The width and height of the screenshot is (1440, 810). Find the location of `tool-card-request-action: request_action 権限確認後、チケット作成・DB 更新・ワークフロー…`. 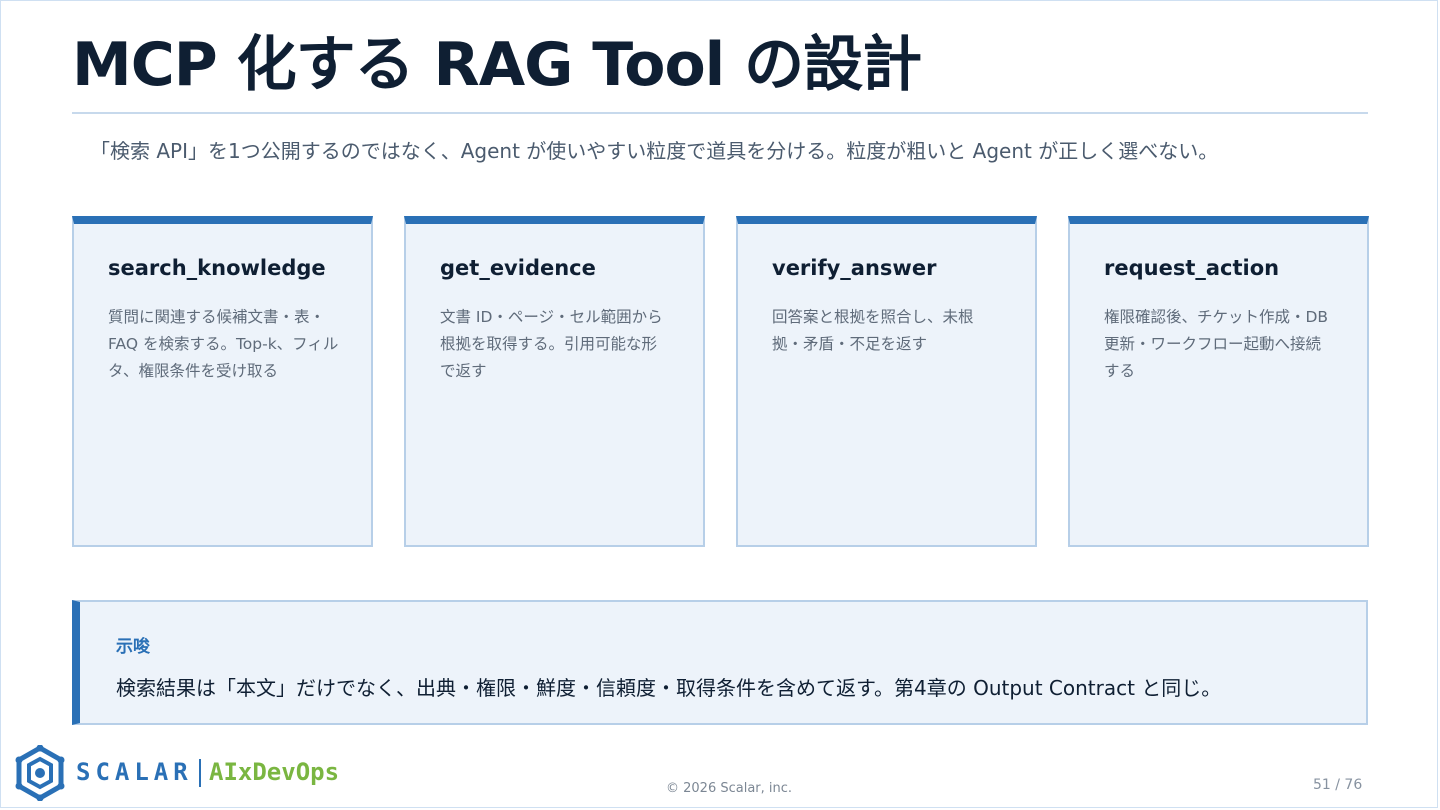

tool-card-request-action: request_action 権限確認後、チケット作成・DB 更新・ワークフロー… is located at coordinates (1218, 381).